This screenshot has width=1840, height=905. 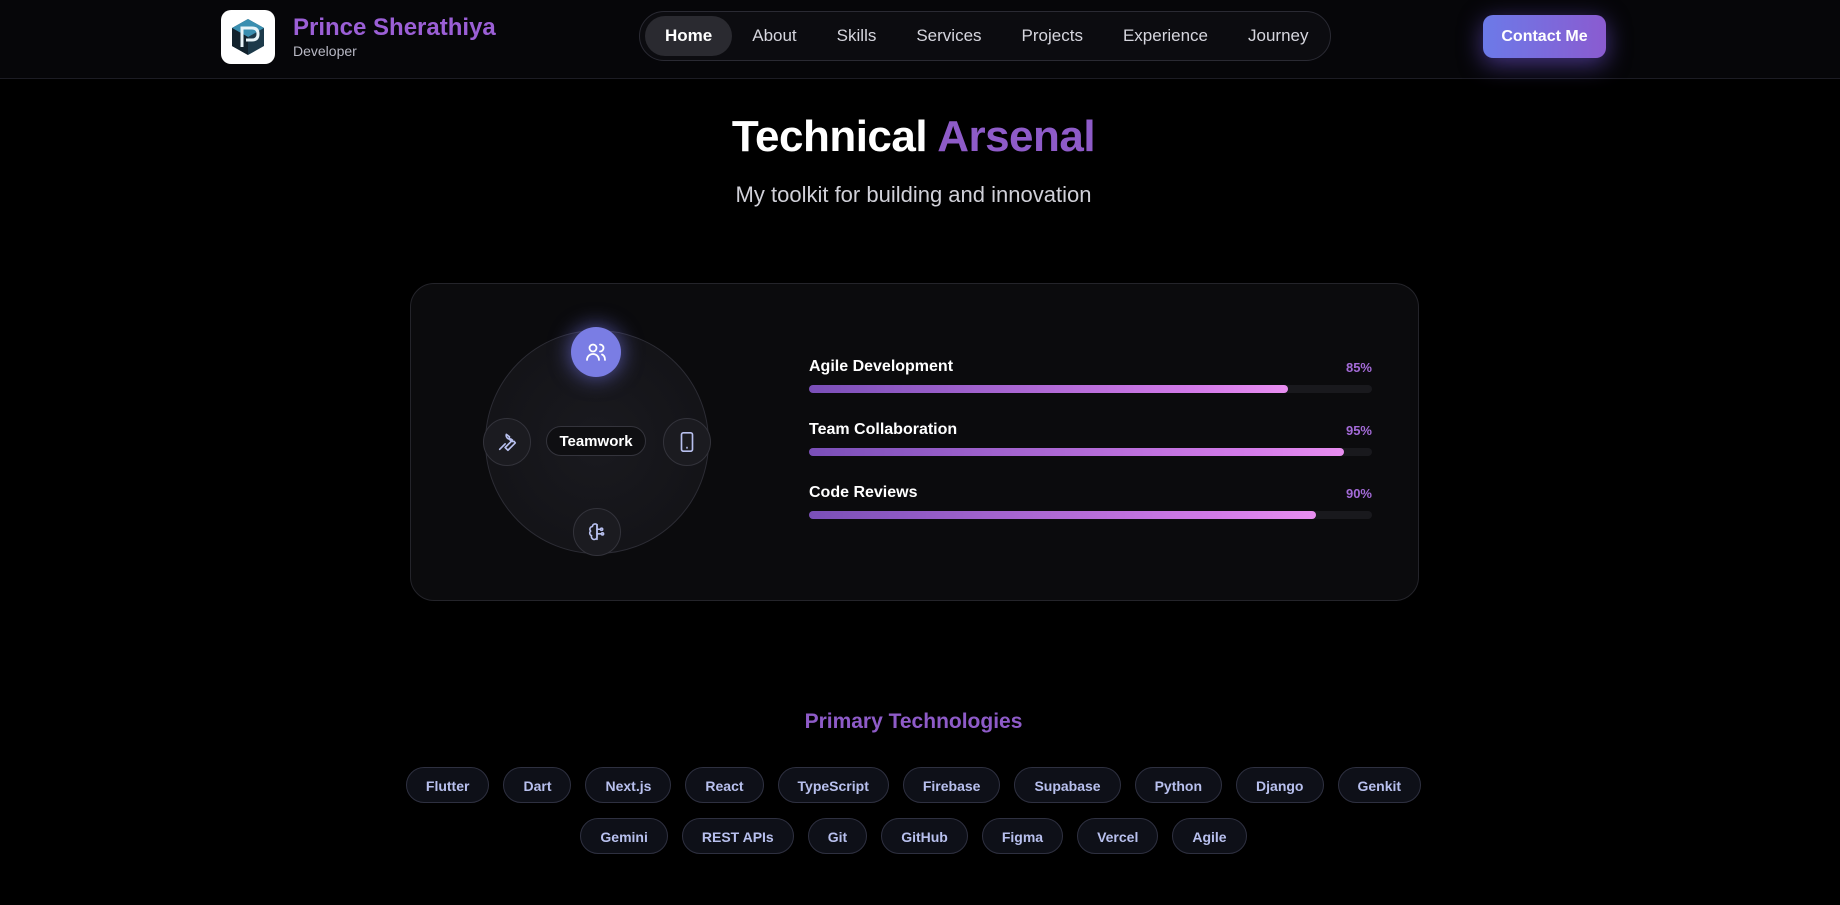 What do you see at coordinates (924, 836) in the screenshot?
I see `tech-tag: GitHub` at bounding box center [924, 836].